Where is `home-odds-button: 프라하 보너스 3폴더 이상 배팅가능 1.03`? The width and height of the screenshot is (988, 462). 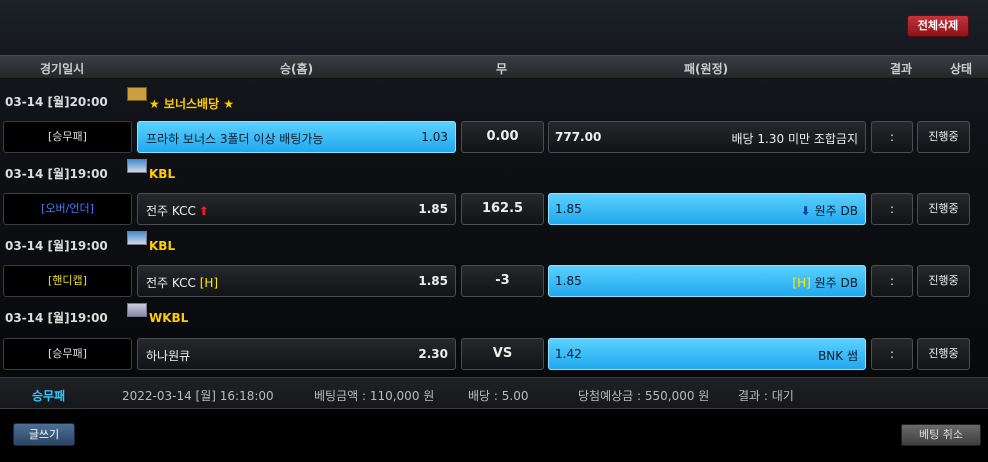 home-odds-button: 프라하 보너스 3폴더 이상 배팅가능 1.03 is located at coordinates (296, 137).